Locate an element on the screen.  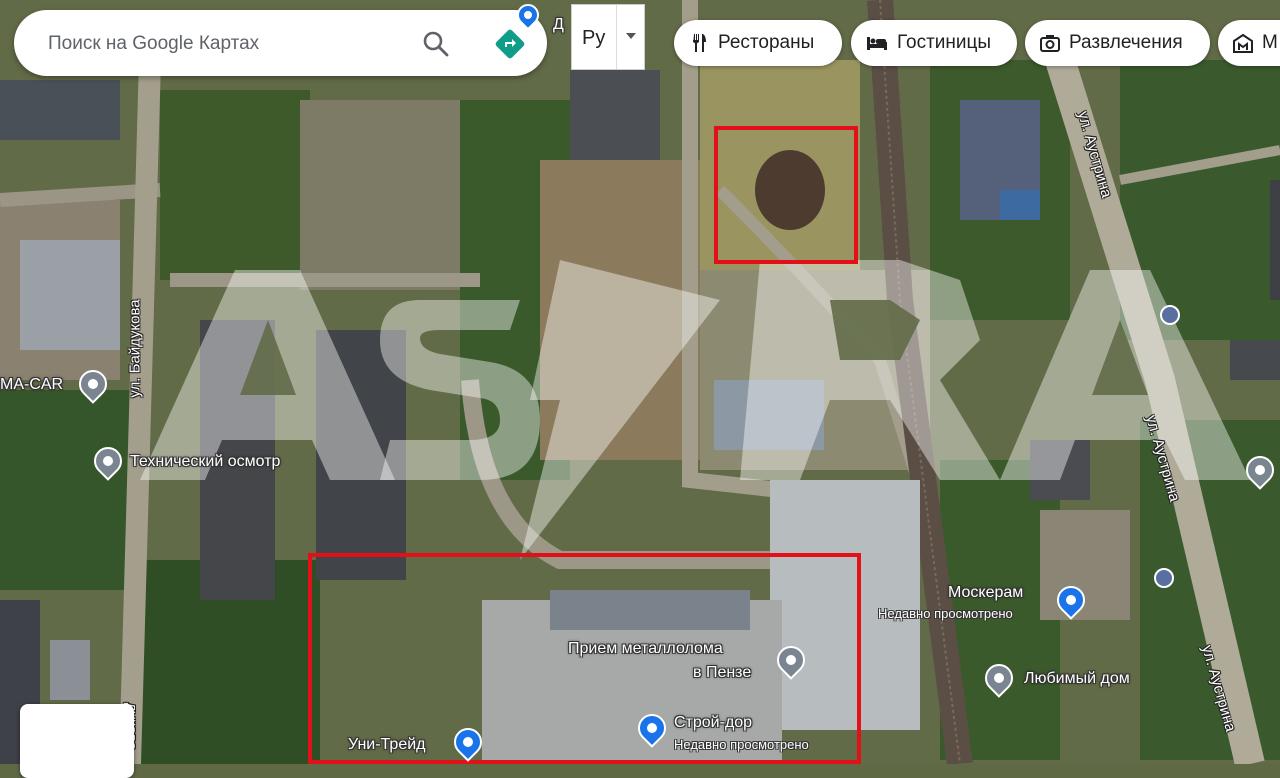
chip-hotels: Гостиницы is located at coordinates (934, 43).